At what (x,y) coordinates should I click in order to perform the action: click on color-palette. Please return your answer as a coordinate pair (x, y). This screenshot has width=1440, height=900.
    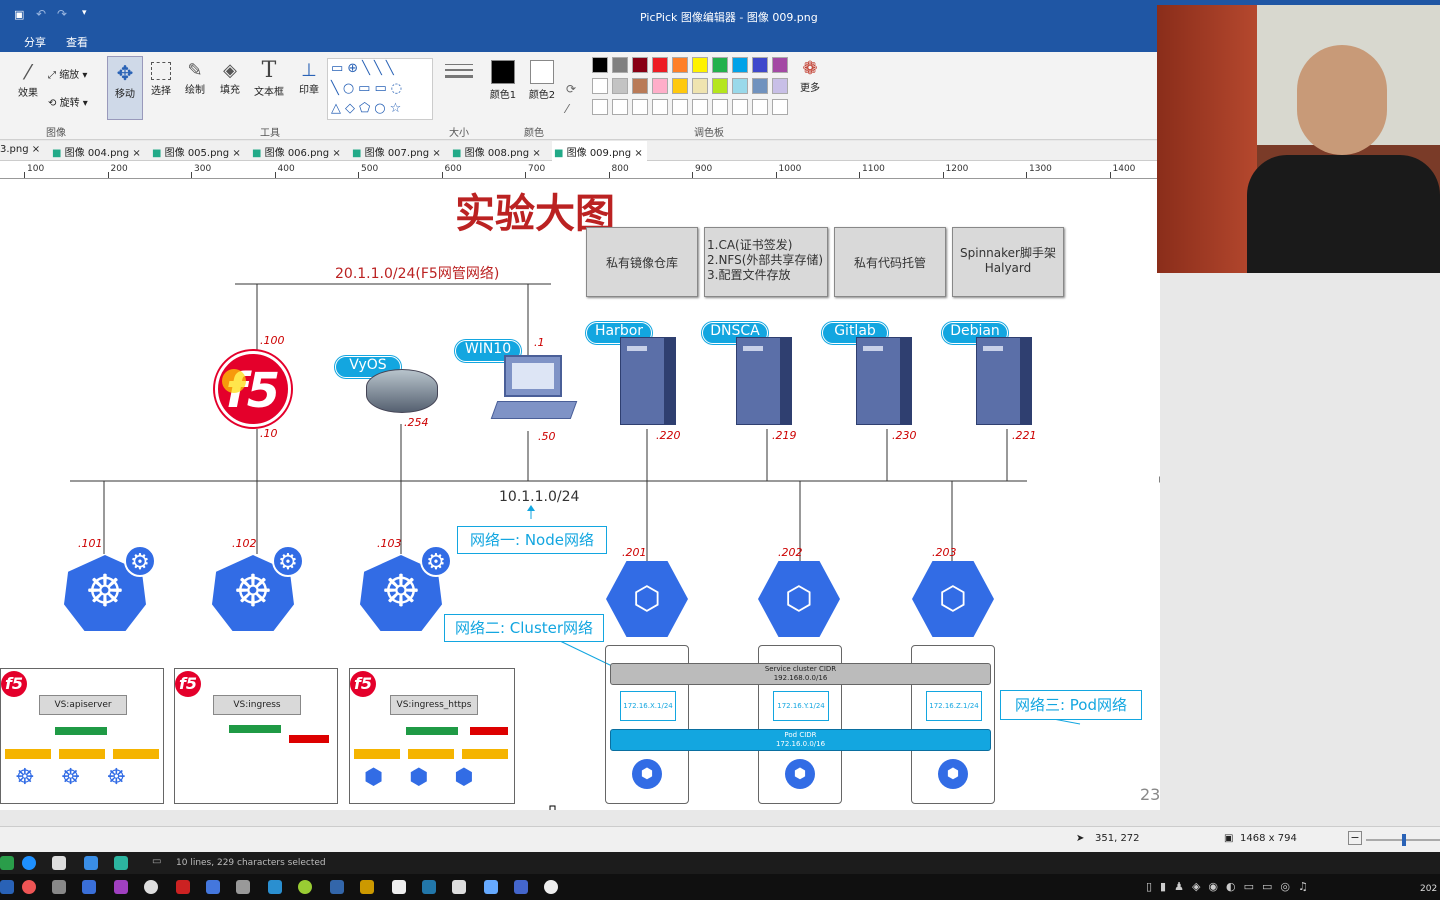
    Looking at the image, I should click on (692, 89).